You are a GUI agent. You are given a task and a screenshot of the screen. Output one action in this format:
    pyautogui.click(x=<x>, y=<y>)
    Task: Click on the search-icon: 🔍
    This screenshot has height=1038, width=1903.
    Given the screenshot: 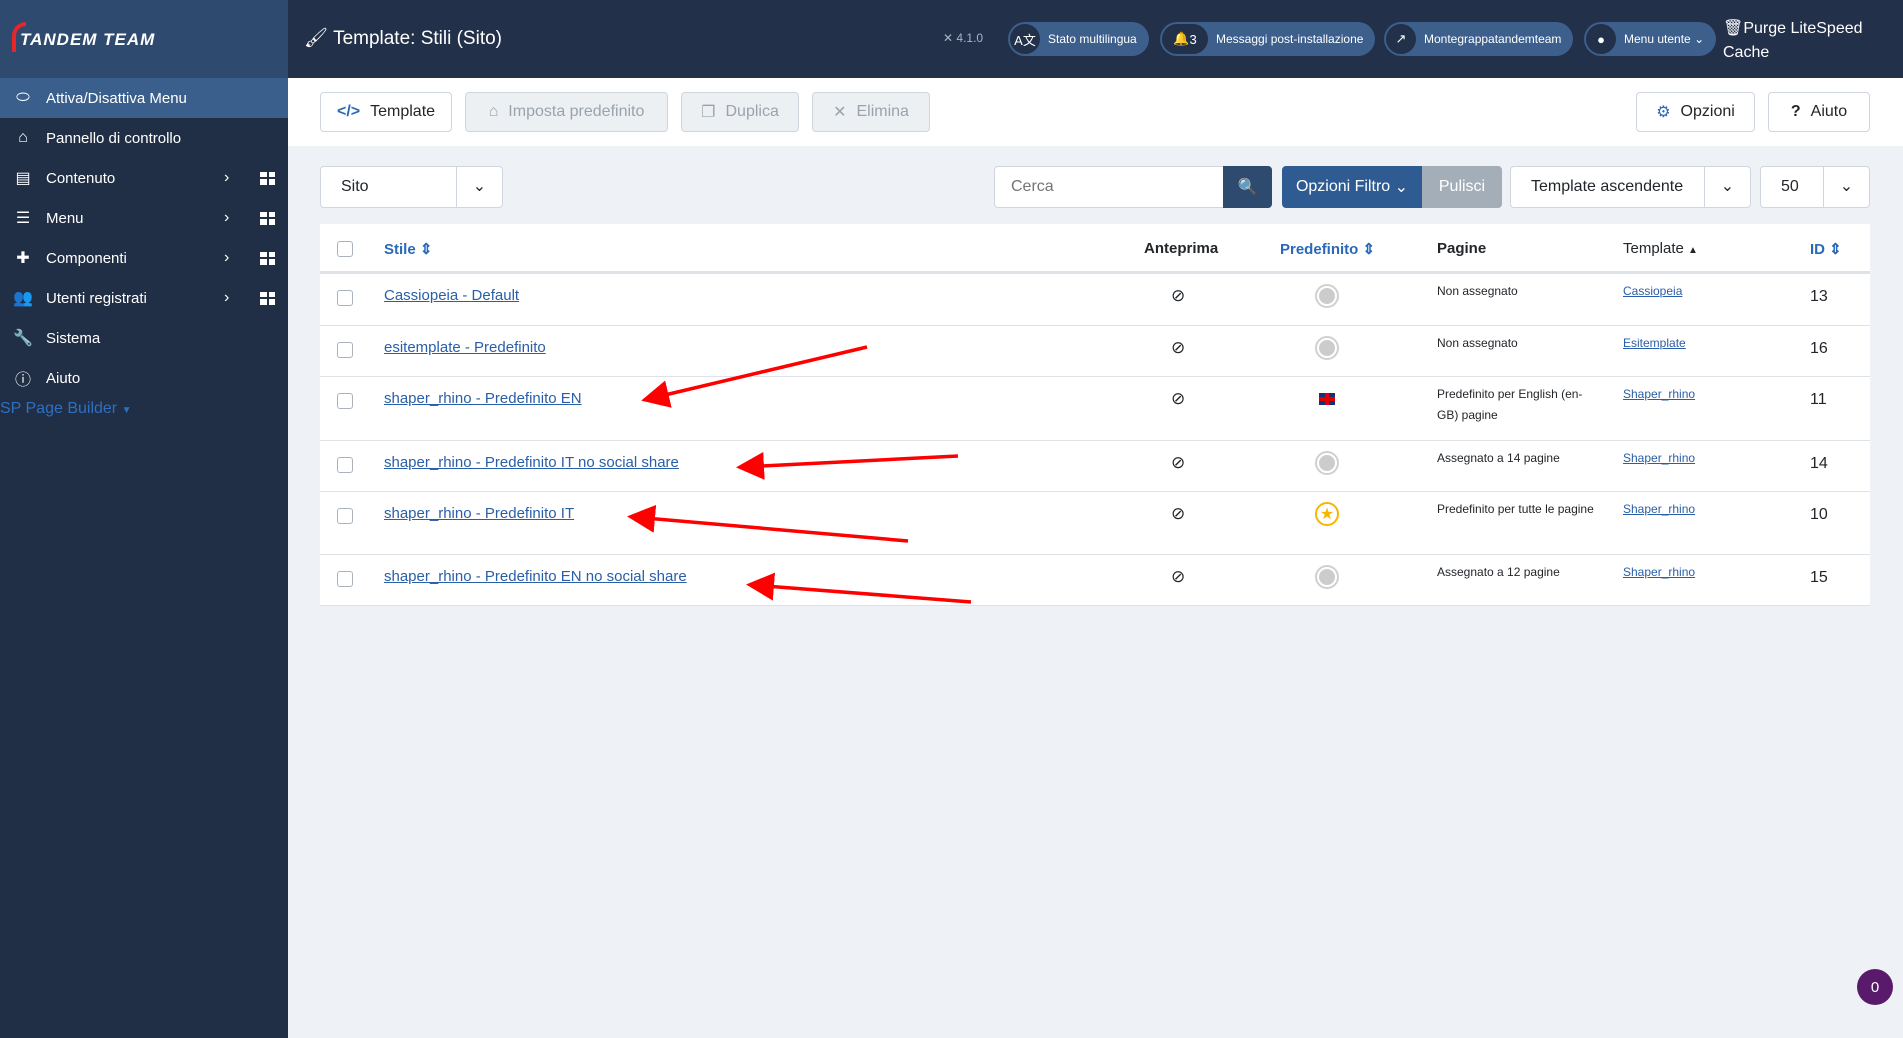 What is the action you would take?
    pyautogui.click(x=1247, y=187)
    